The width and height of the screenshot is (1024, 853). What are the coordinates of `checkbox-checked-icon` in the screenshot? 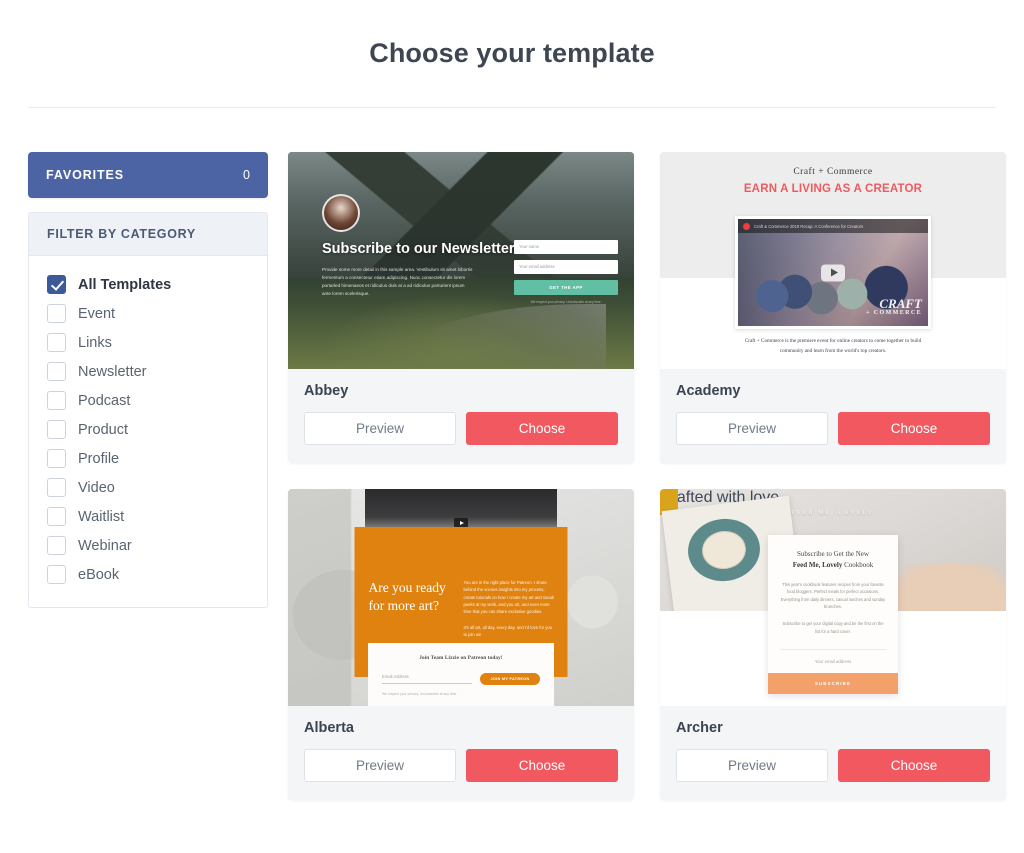 It's located at (56, 284).